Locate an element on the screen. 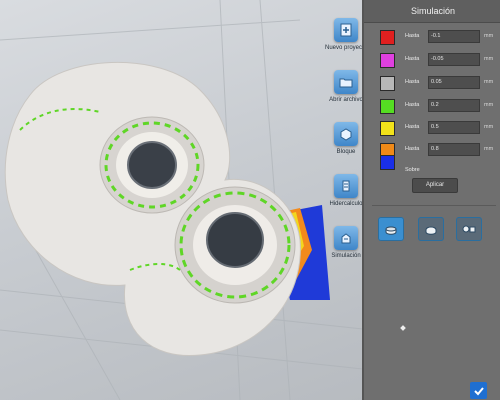  row-caption: Sobre is located at coordinates (412, 170).